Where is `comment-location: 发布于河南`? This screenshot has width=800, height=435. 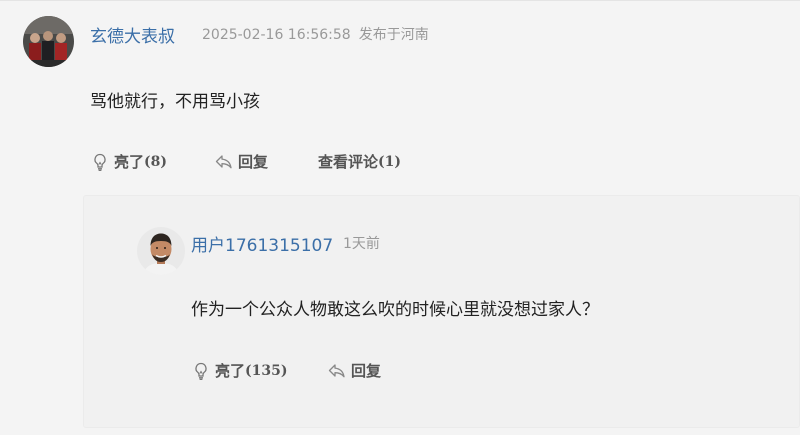
comment-location: 发布于河南 is located at coordinates (393, 35).